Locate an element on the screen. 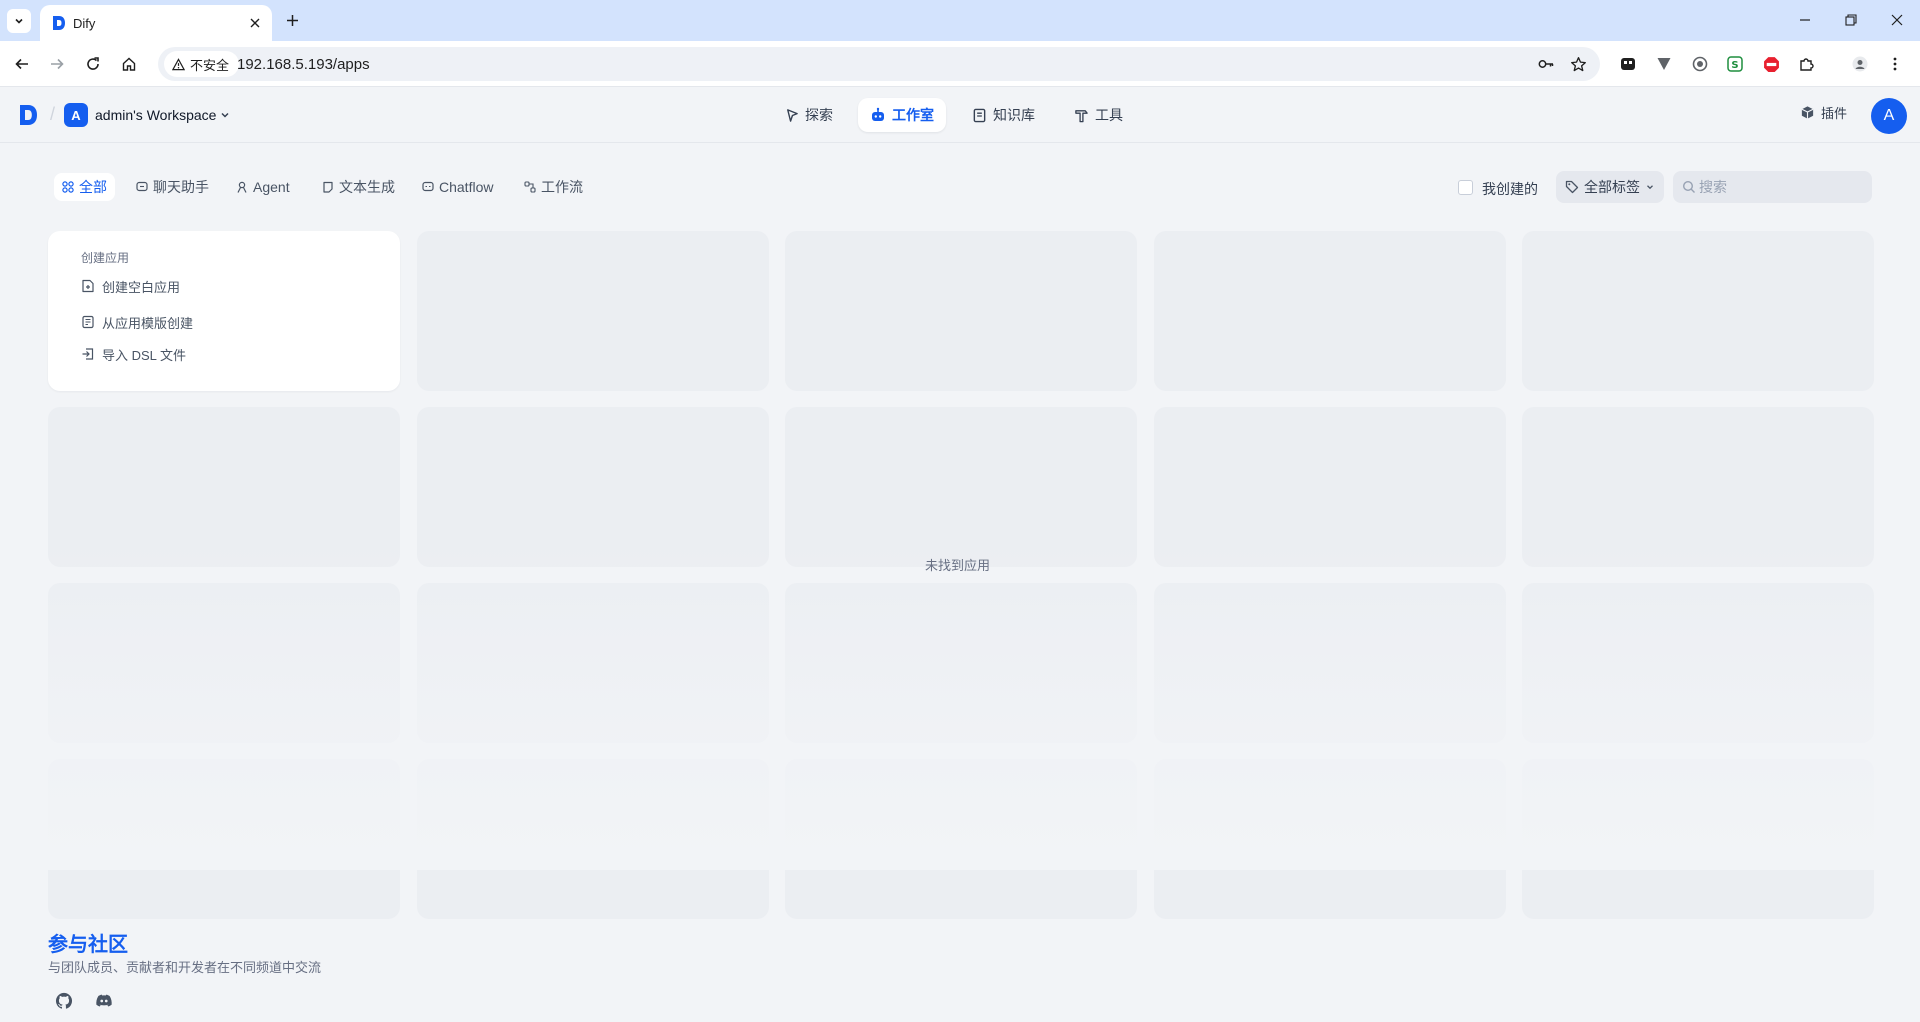  filter-tab-agent: Agent is located at coordinates (263, 187).